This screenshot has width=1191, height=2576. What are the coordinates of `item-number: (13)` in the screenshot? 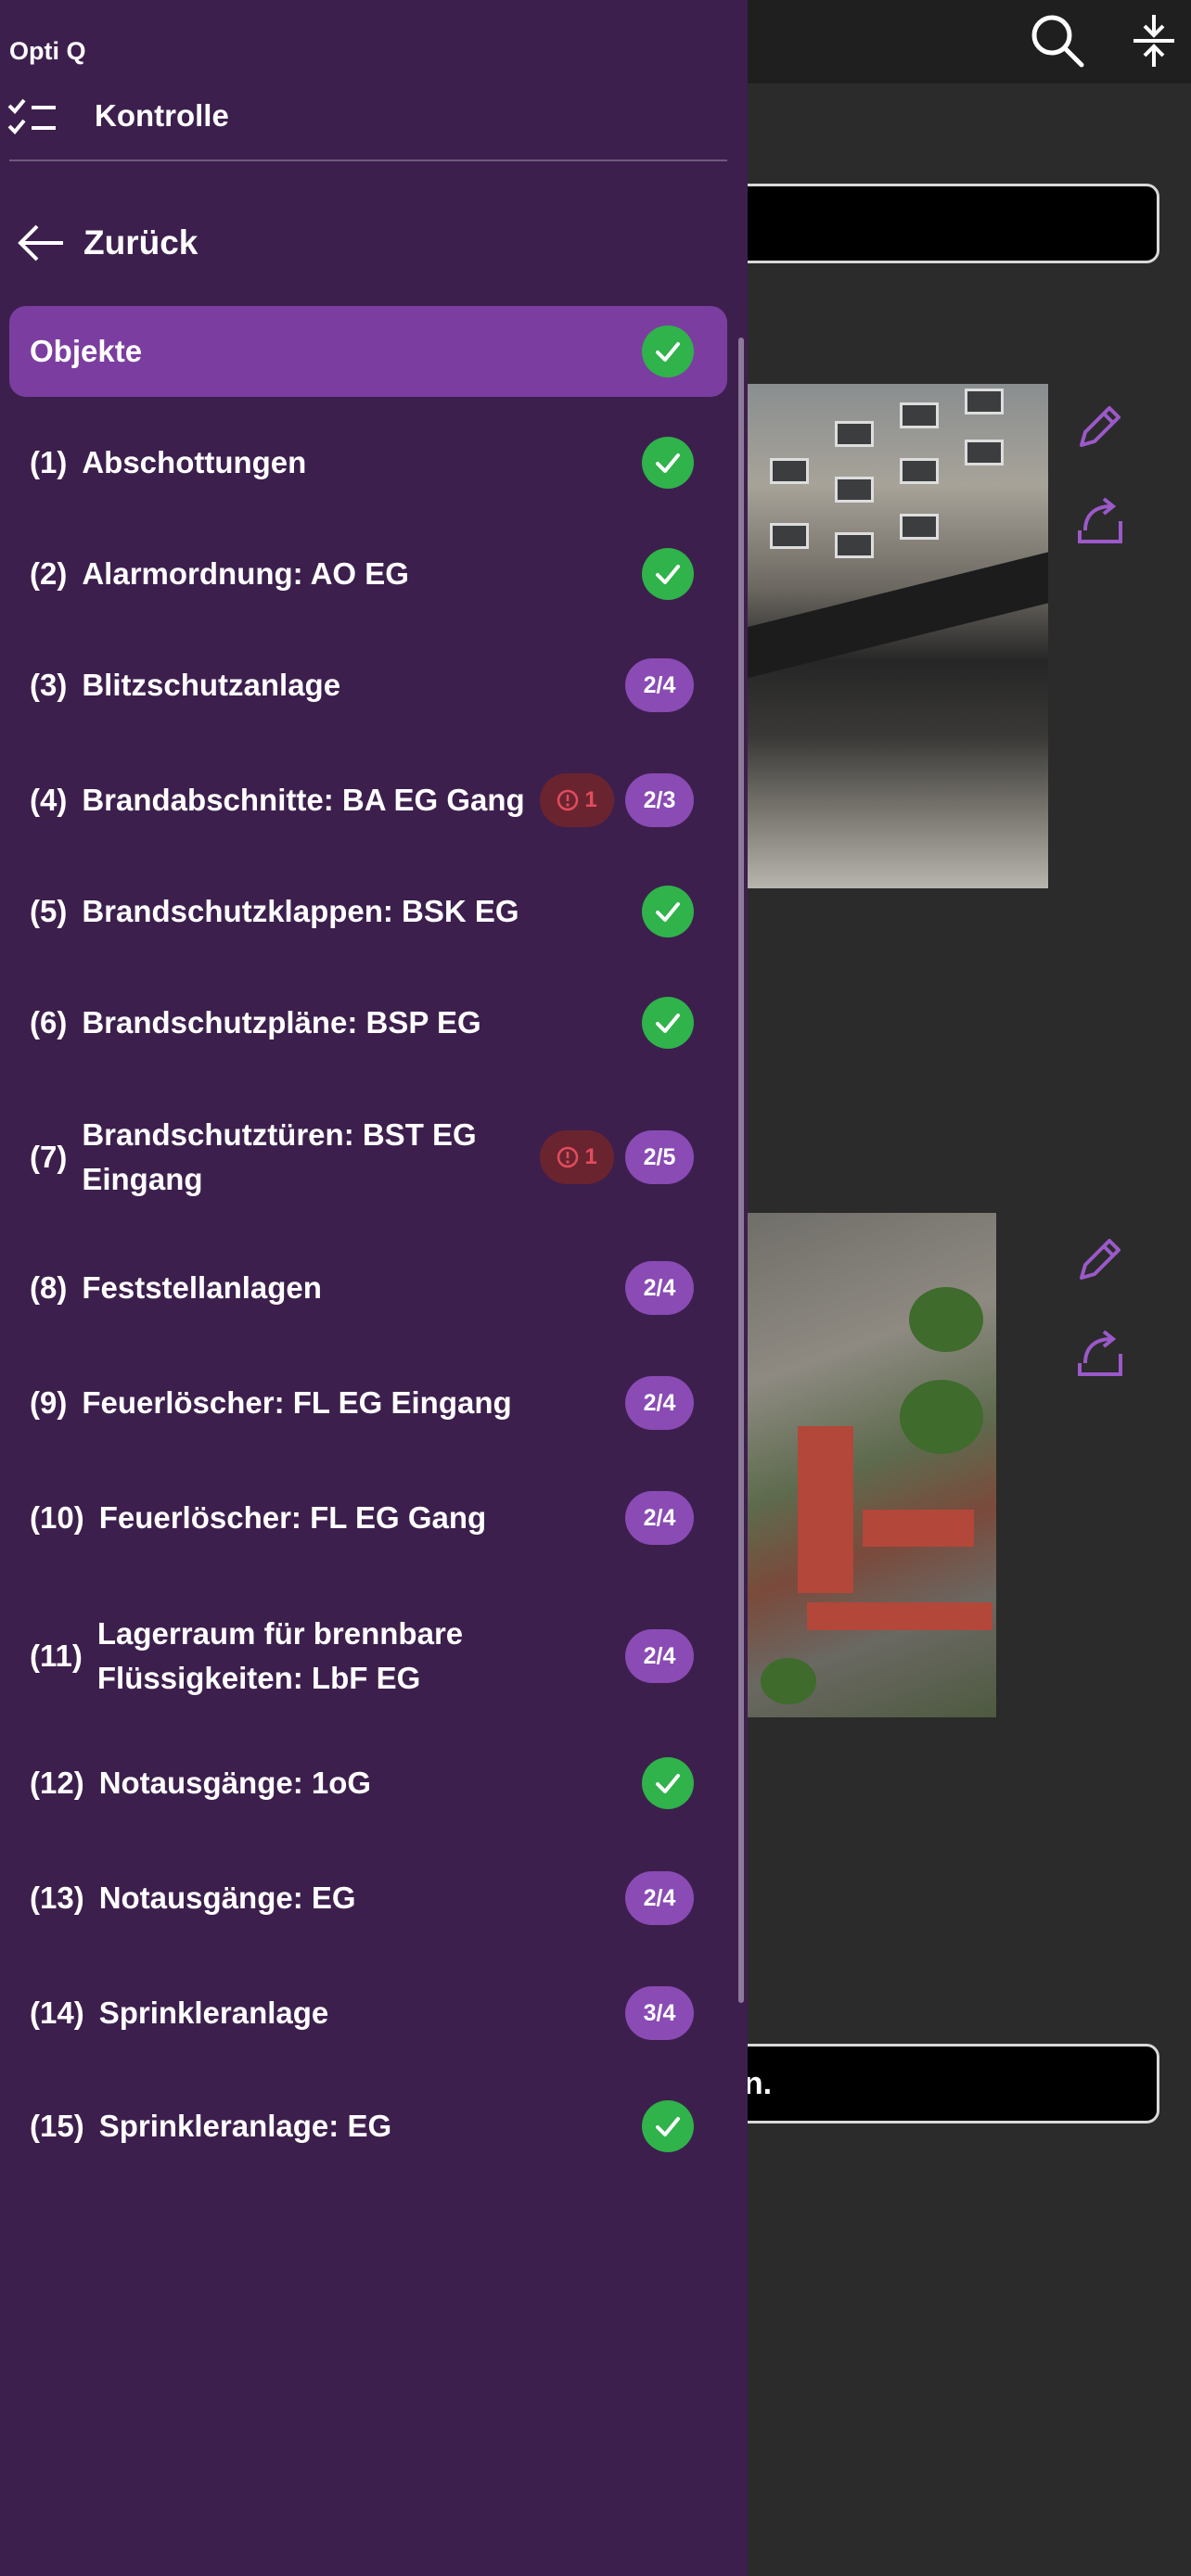 It's located at (57, 1898).